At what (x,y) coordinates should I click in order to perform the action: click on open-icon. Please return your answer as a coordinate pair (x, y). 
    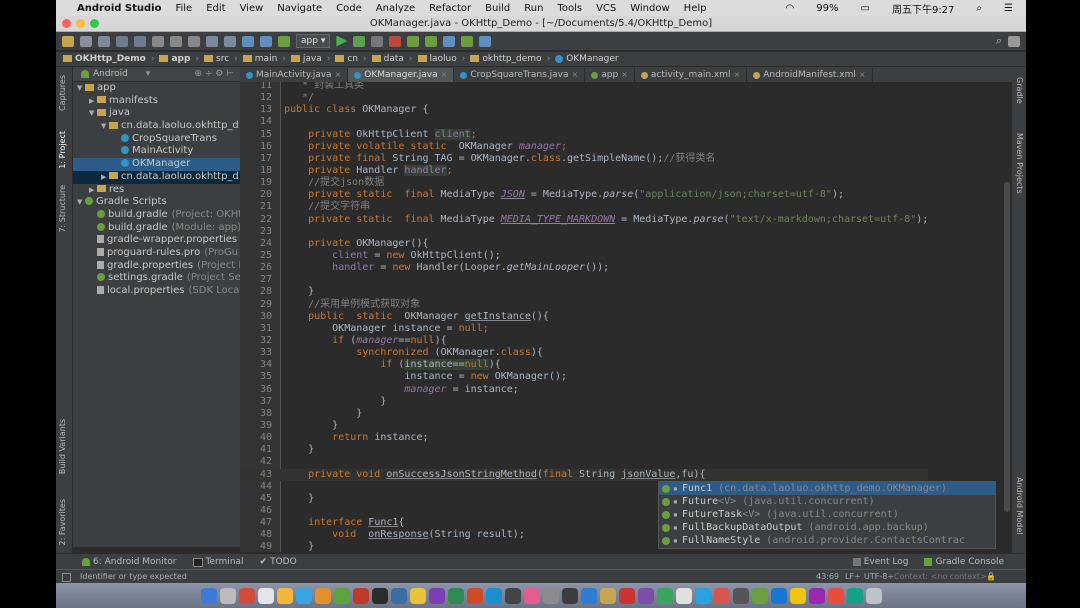
    Looking at the image, I should click on (68, 41).